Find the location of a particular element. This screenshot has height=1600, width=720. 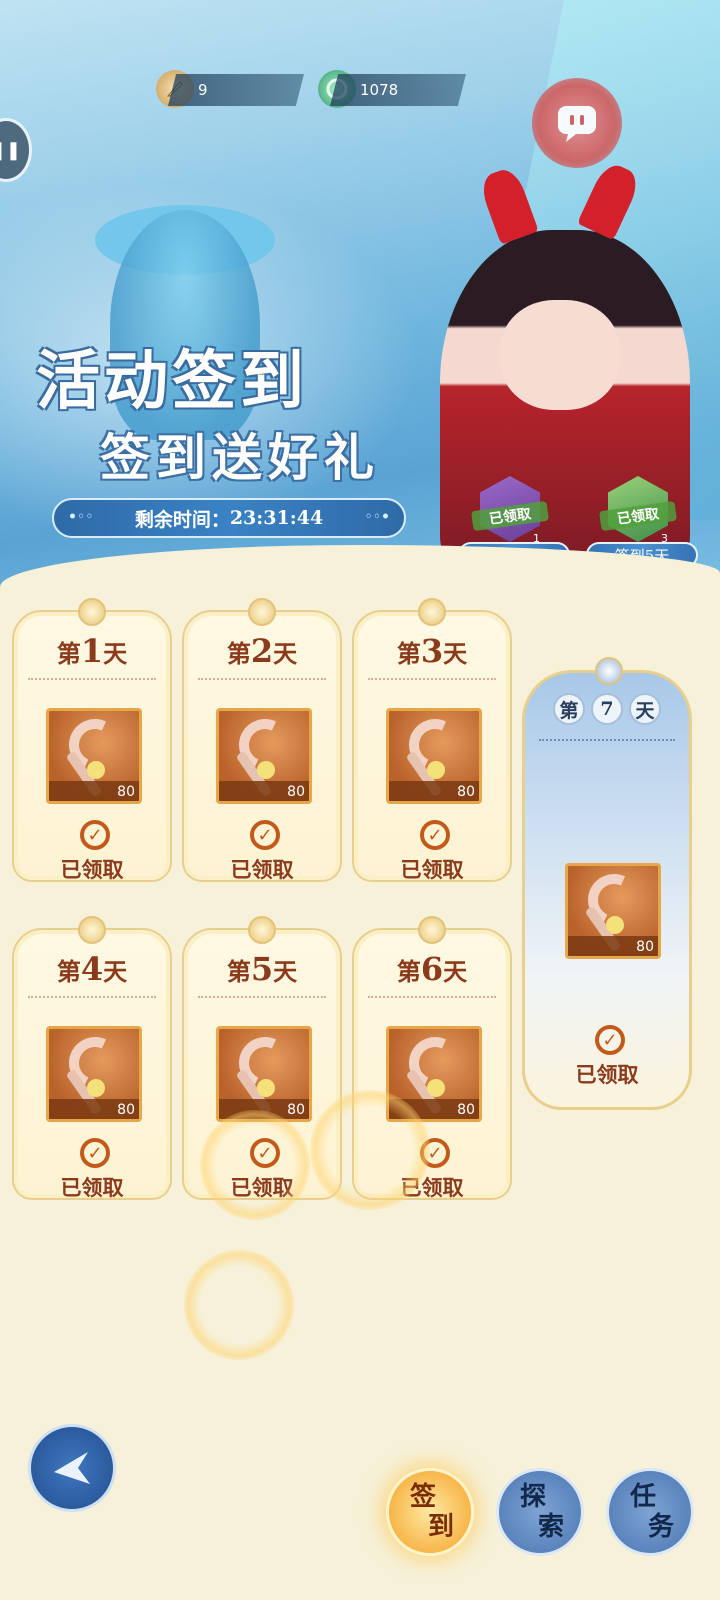

back-button is located at coordinates (72, 1468).